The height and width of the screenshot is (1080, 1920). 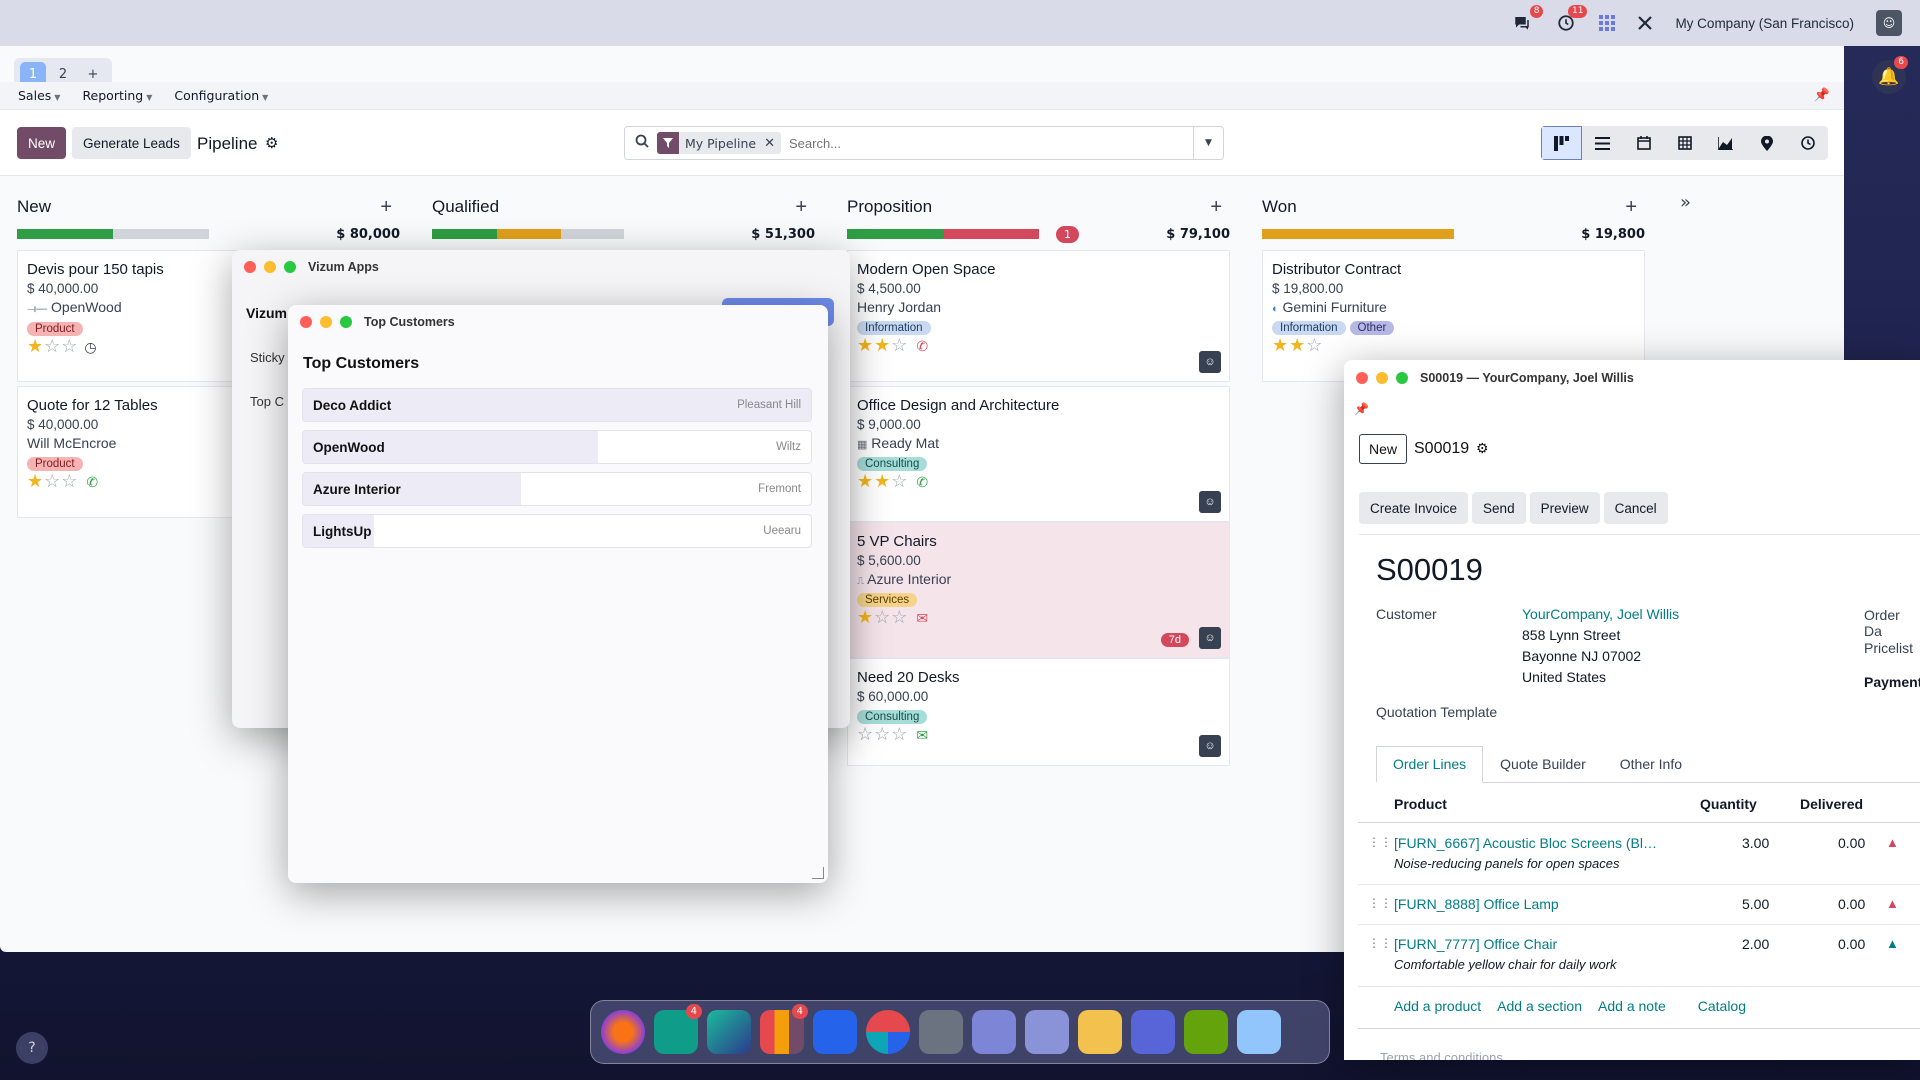 What do you see at coordinates (1038, 734) in the screenshot?
I see `priority-stars: ☆☆☆ ✉` at bounding box center [1038, 734].